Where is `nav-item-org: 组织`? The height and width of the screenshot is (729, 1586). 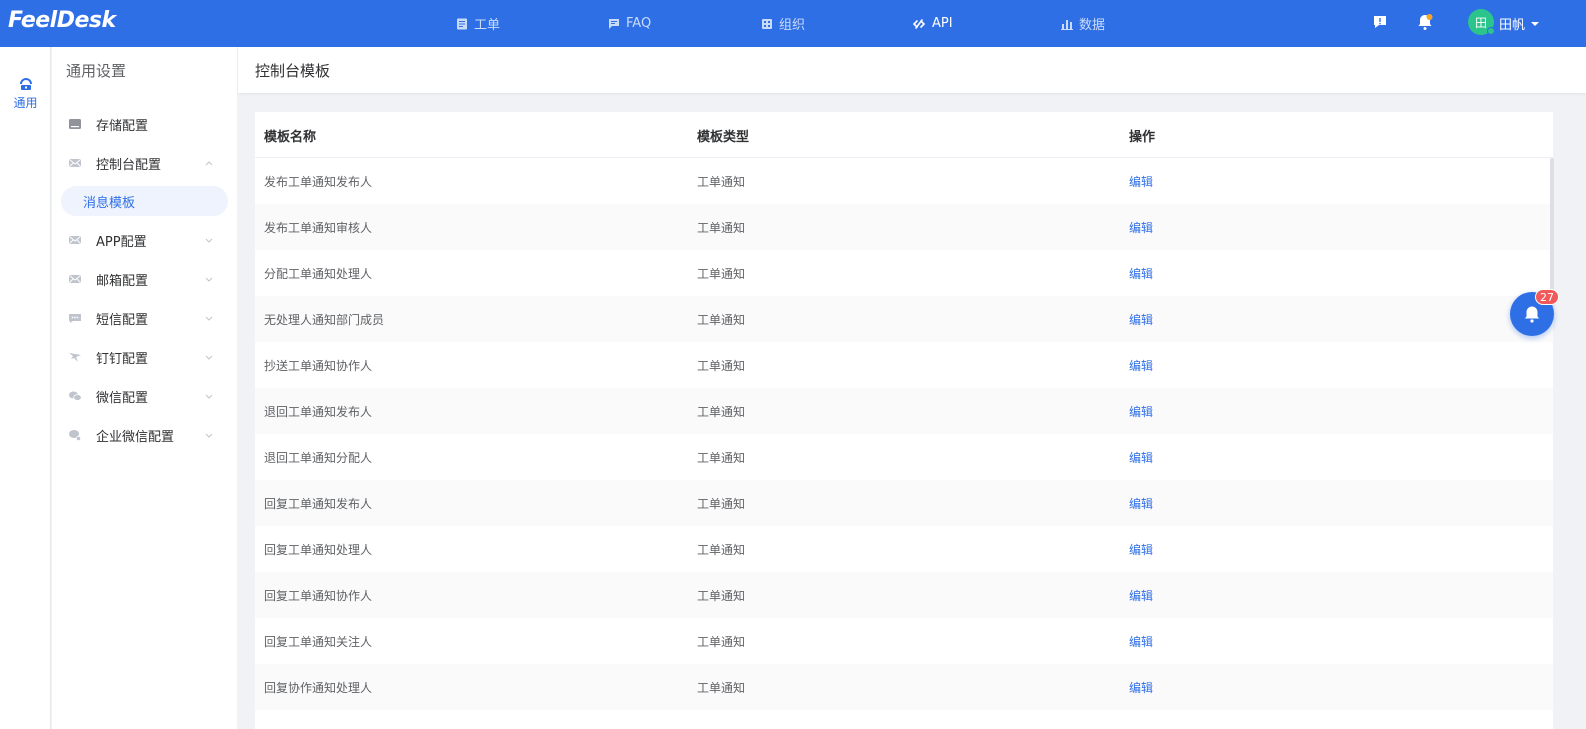 nav-item-org: 组织 is located at coordinates (783, 23).